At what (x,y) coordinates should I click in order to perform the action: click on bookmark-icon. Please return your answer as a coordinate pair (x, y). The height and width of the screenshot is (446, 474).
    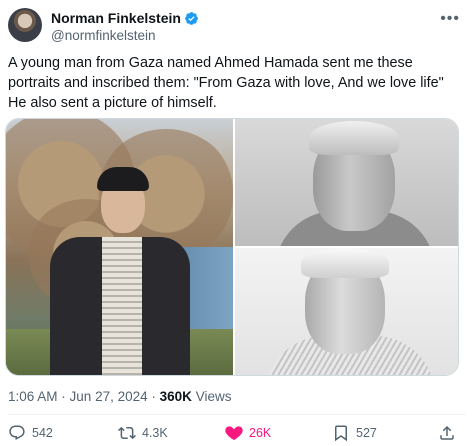
    Looking at the image, I should click on (341, 433).